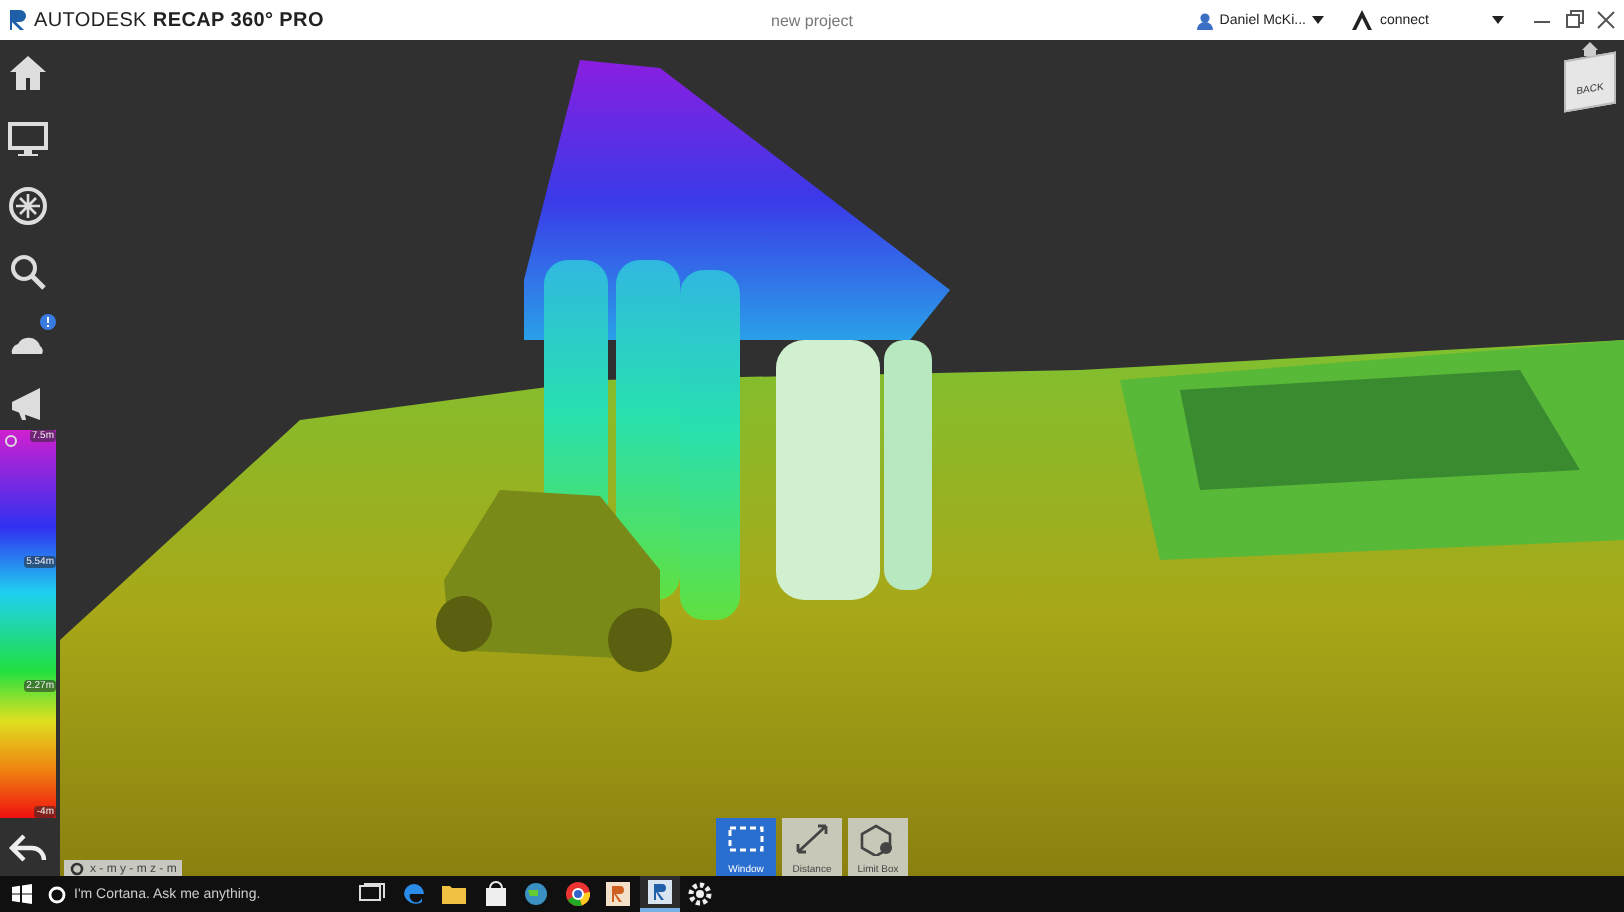 This screenshot has height=912, width=1624. What do you see at coordinates (1573, 20) in the screenshot?
I see `maximize-icon` at bounding box center [1573, 20].